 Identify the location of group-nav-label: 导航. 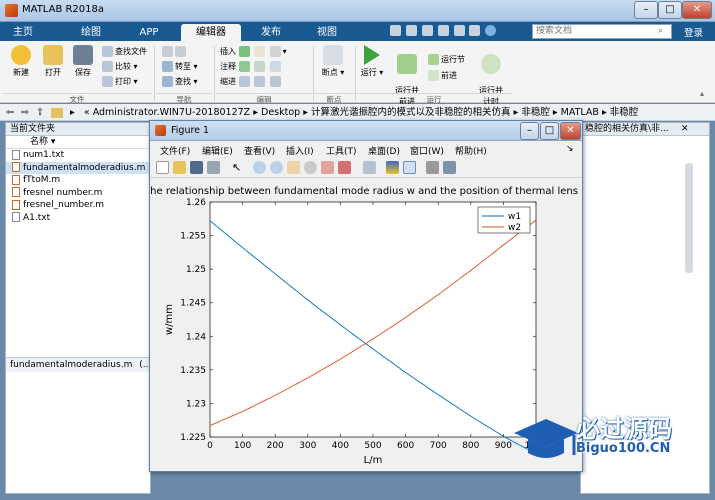
(184, 98).